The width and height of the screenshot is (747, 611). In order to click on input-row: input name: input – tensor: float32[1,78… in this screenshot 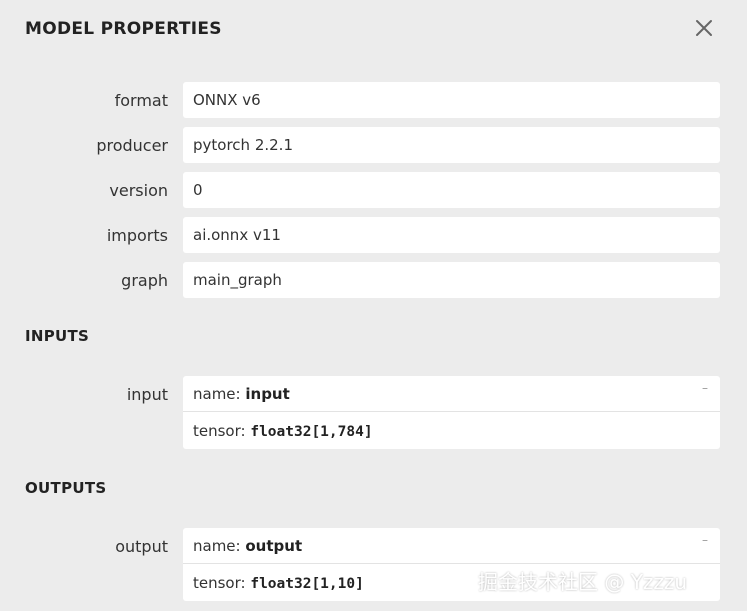, I will do `click(373, 412)`.